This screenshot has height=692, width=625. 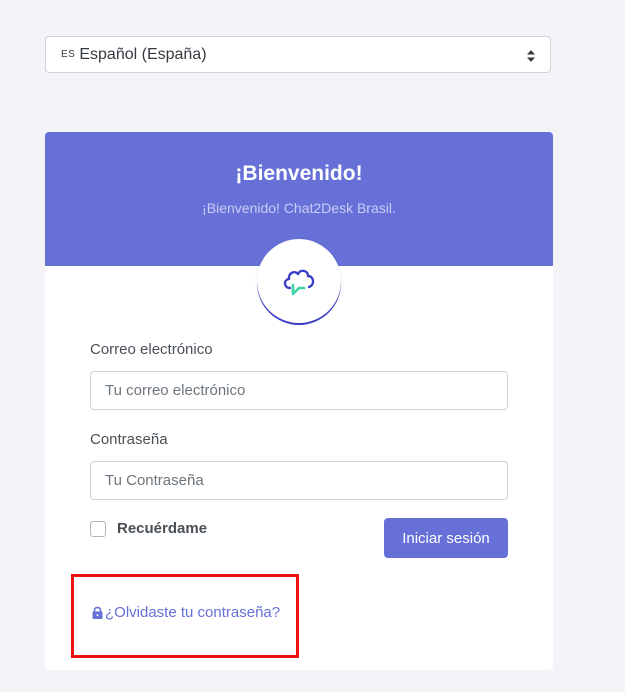 I want to click on password-input, so click(x=299, y=480).